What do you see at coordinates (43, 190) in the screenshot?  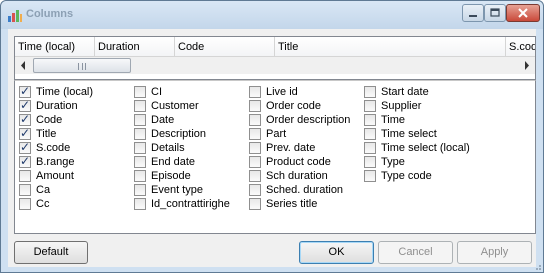 I see `column-checkbox-label: Ca` at bounding box center [43, 190].